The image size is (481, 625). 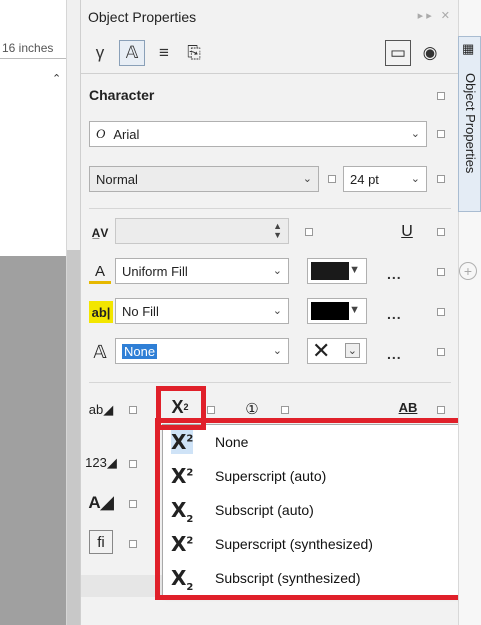 I want to click on background-fill-icon: ab|, so click(x=101, y=312).